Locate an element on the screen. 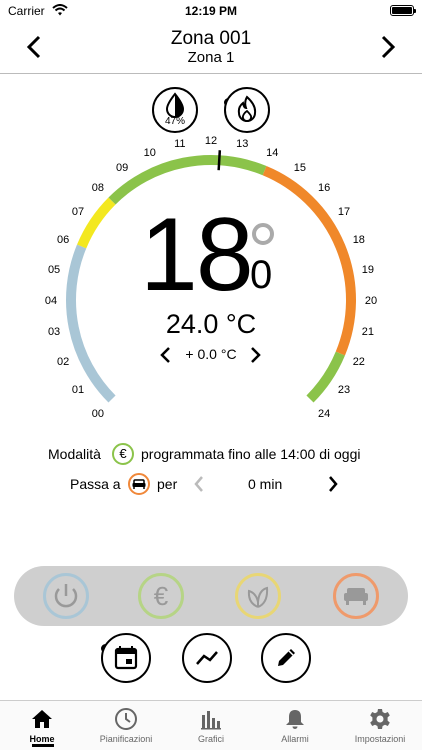 The image size is (422, 750). hour-label: 24 is located at coordinates (324, 414).